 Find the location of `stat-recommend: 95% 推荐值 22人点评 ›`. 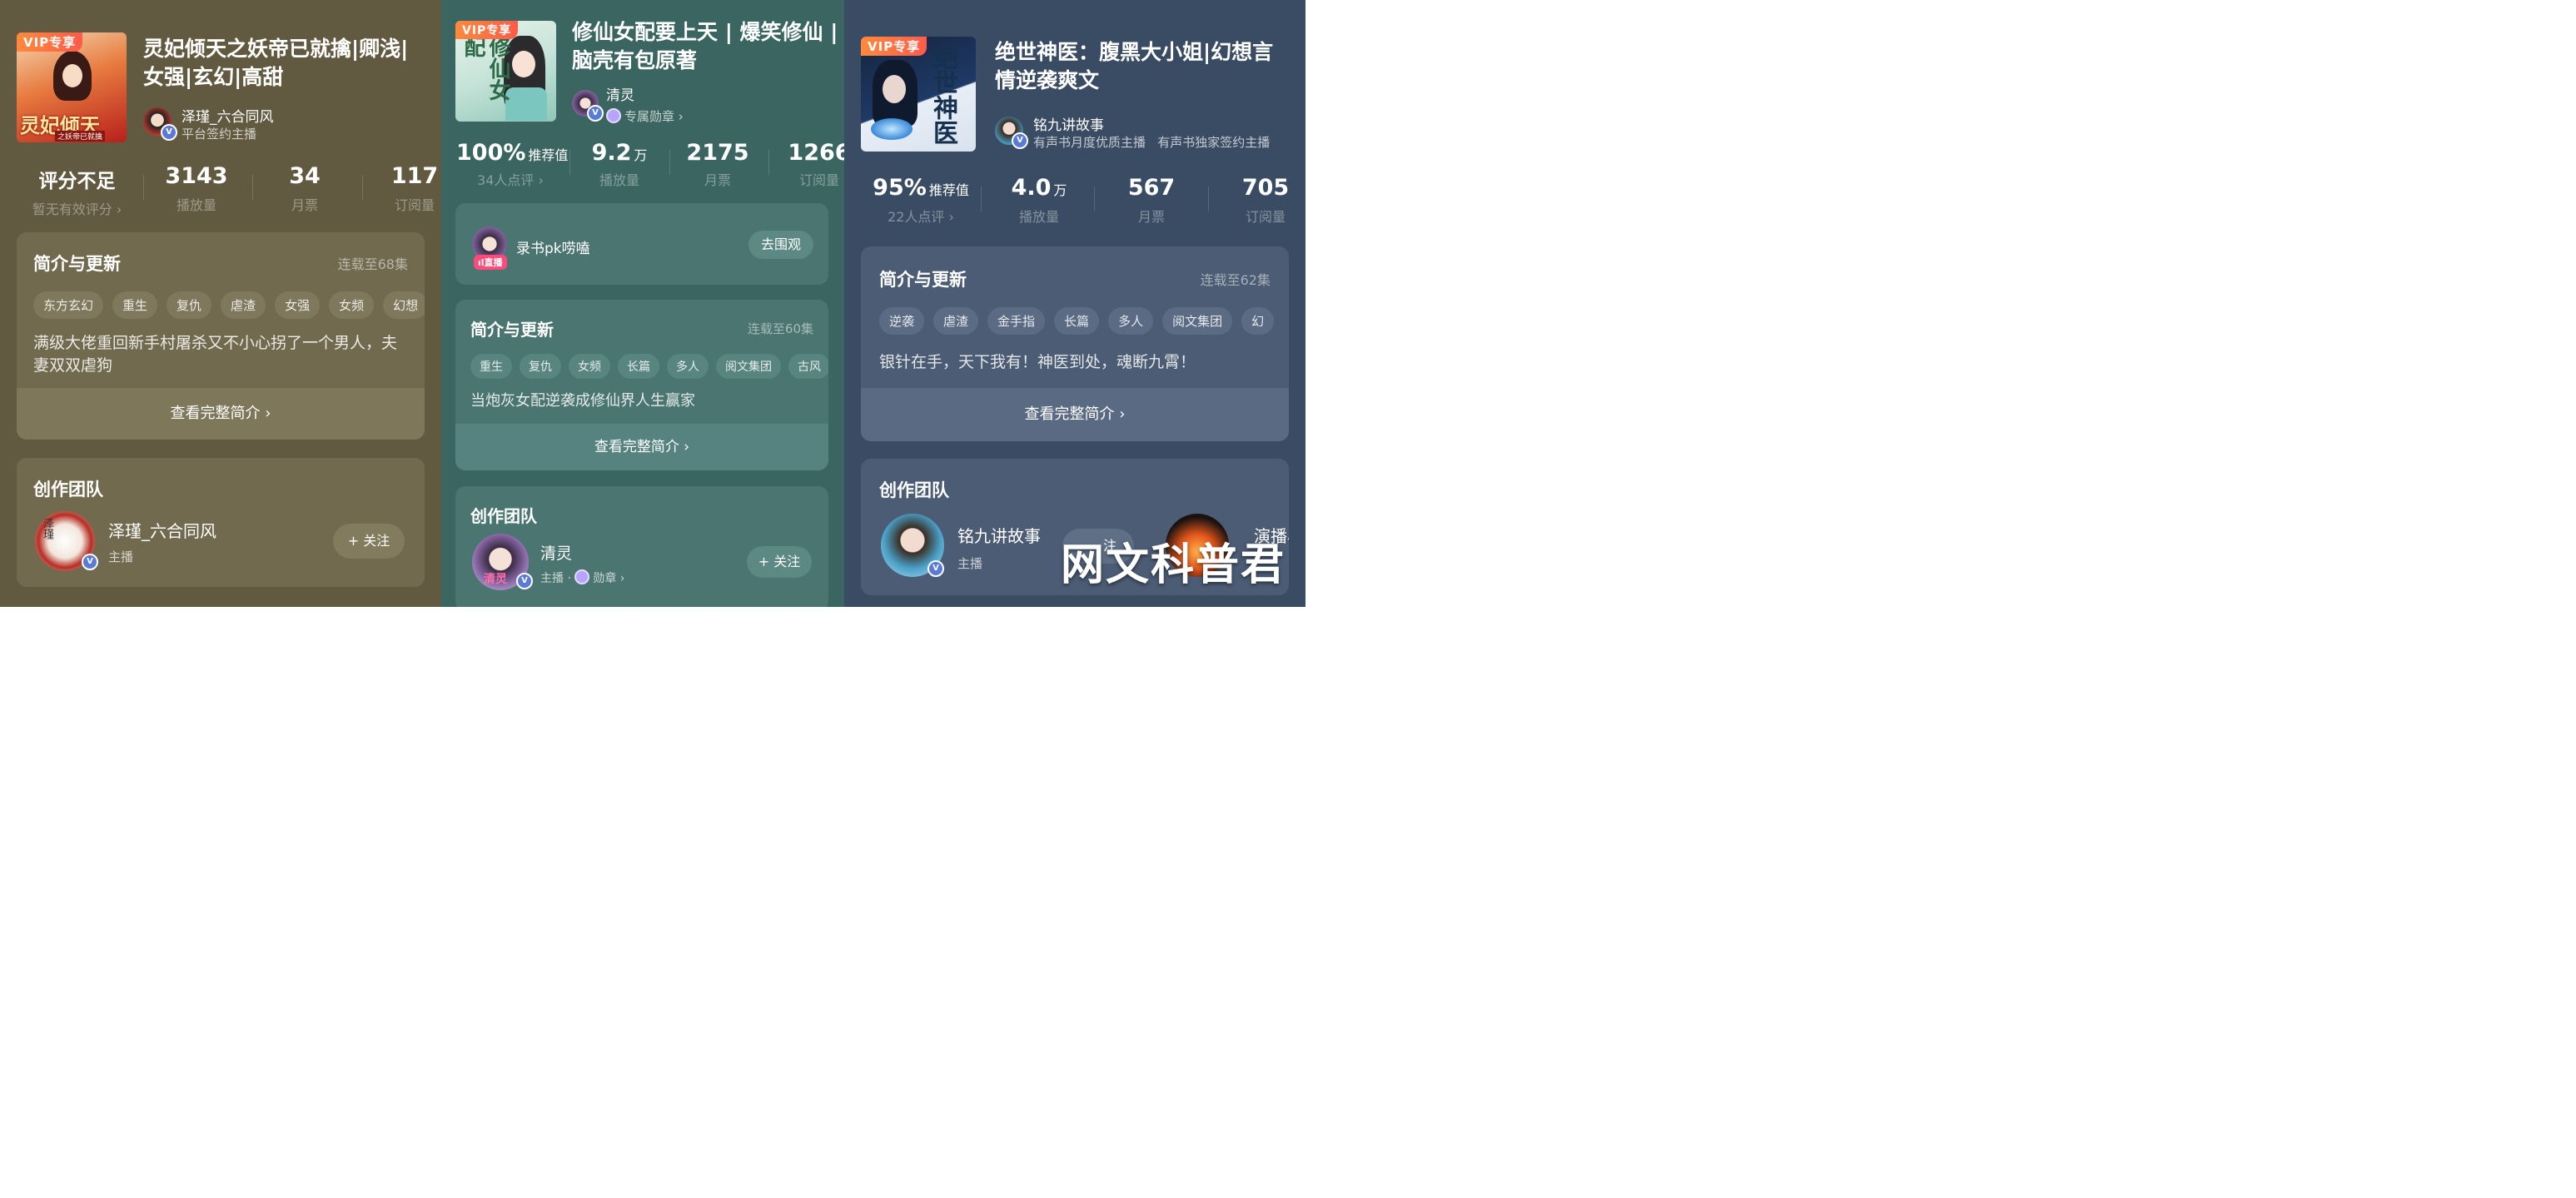

stat-recommend: 95% 推荐值 22人点评 › is located at coordinates (921, 200).